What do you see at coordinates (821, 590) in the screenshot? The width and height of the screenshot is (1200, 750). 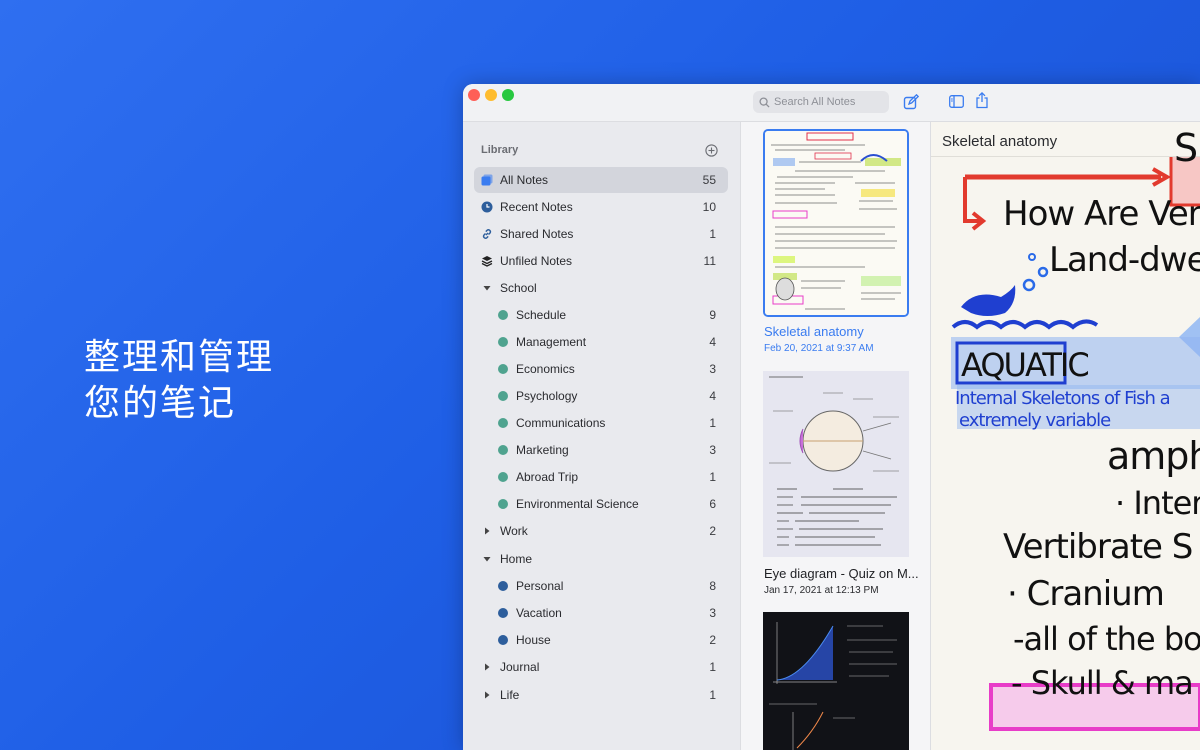 I see `note-date: Jan 17, 2021 at 12:13 PM` at bounding box center [821, 590].